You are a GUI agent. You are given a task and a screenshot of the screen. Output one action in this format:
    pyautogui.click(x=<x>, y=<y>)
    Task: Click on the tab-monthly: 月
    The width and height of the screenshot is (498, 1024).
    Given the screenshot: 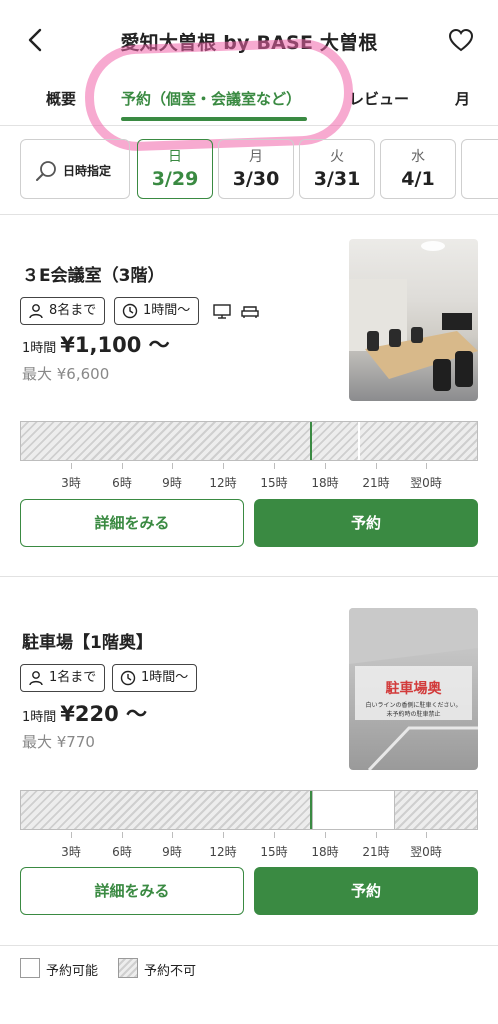 What is the action you would take?
    pyautogui.click(x=462, y=98)
    